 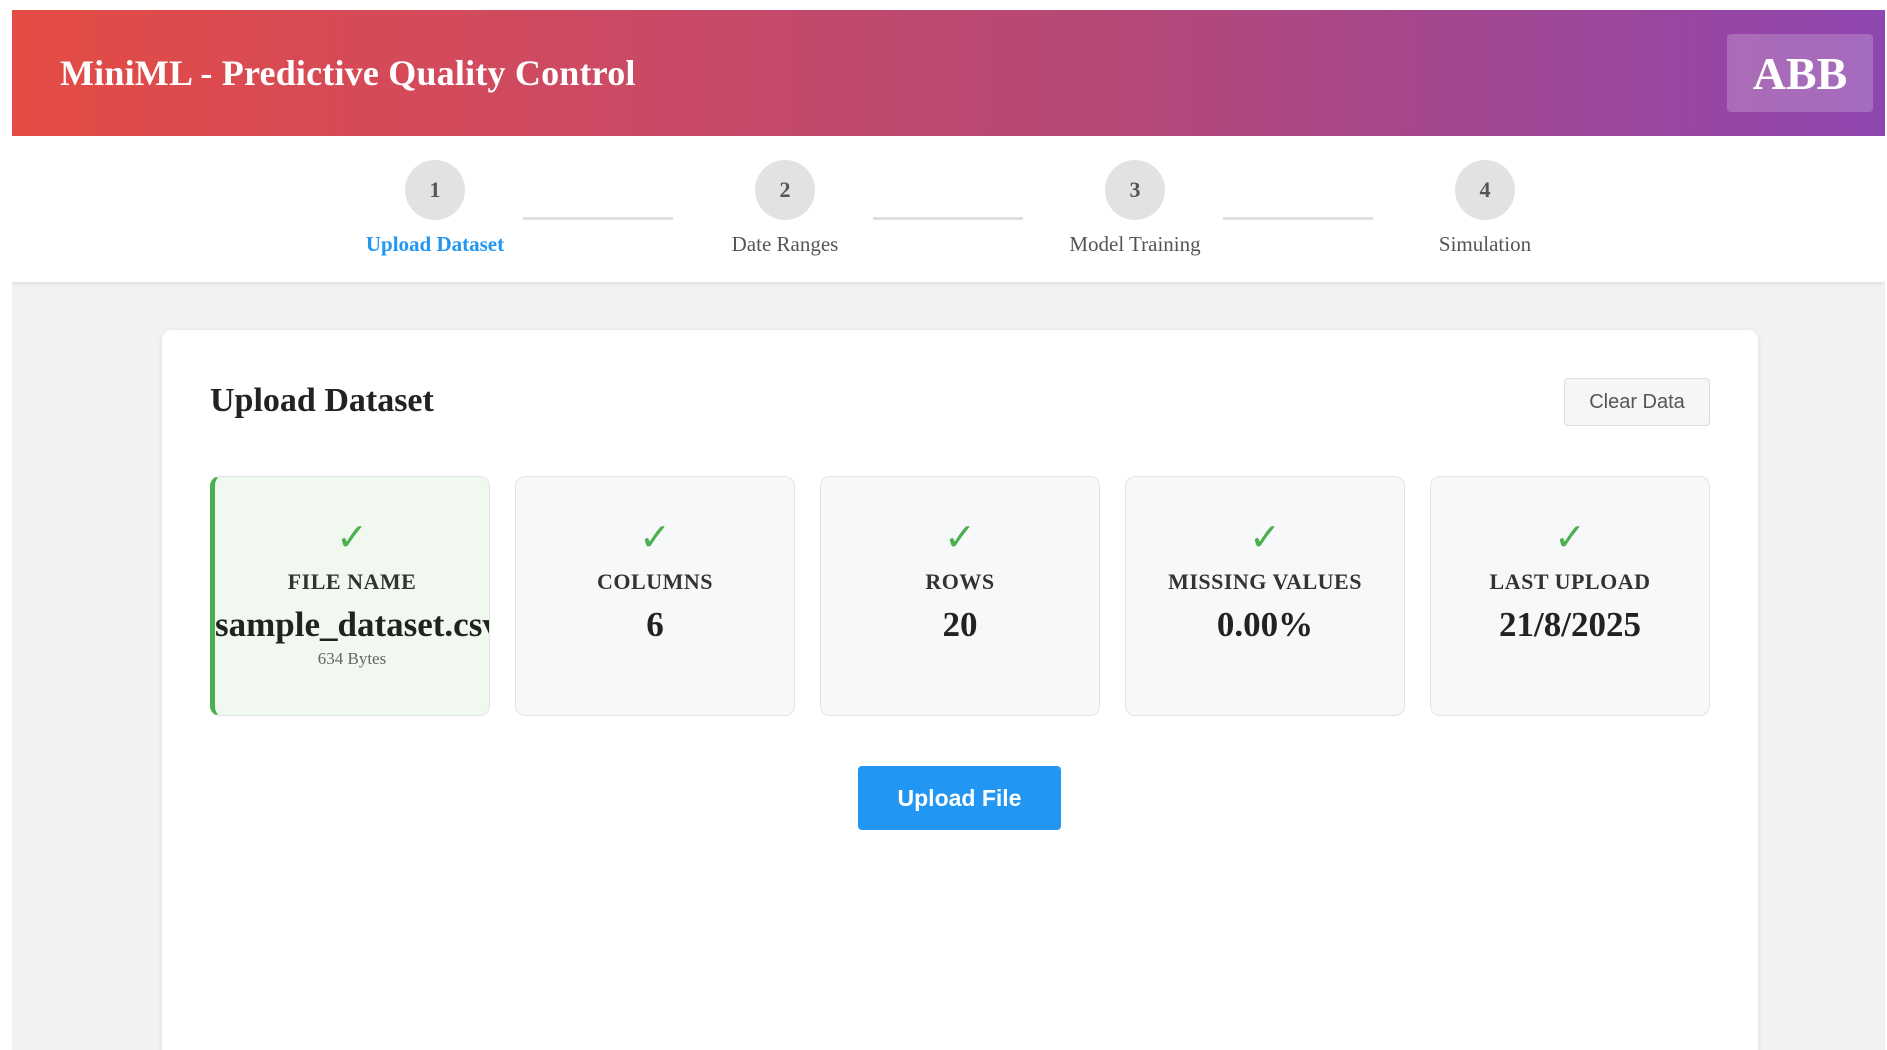 I want to click on step-simulation: 4 Simulation, so click(x=1485, y=208).